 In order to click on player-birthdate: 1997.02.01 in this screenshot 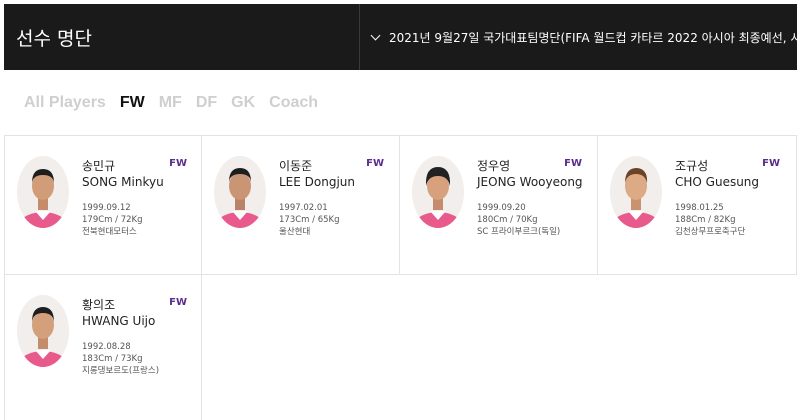, I will do `click(303, 208)`.